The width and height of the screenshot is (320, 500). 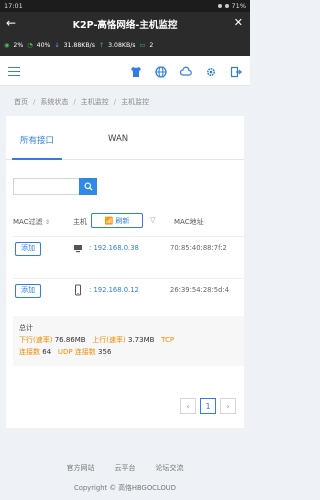 What do you see at coordinates (142, 45) in the screenshot?
I see `clients-icon: ▭` at bounding box center [142, 45].